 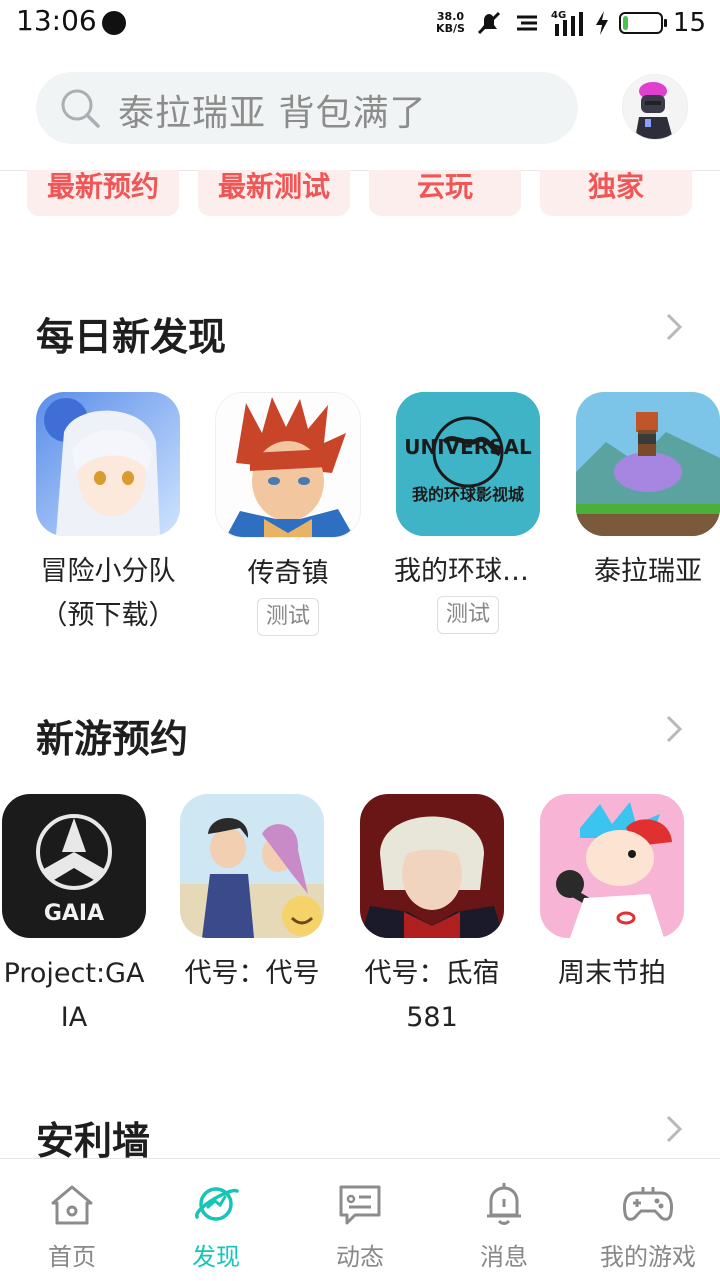 What do you see at coordinates (450, 22) in the screenshot?
I see `net-speed: 38.0 KB/S` at bounding box center [450, 22].